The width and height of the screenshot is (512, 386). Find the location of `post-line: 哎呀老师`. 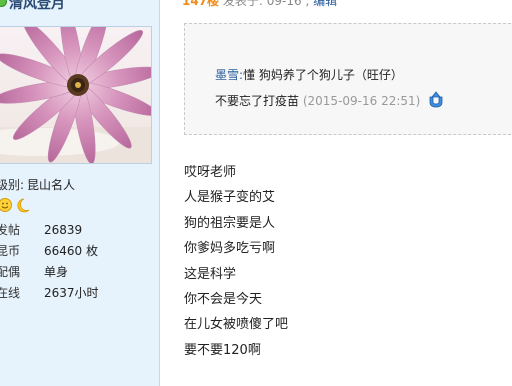

post-line: 哎呀老师 is located at coordinates (210, 172).